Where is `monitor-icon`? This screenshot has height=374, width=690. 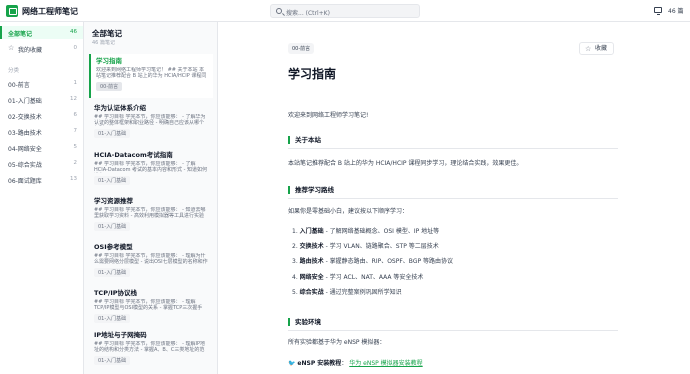 monitor-icon is located at coordinates (658, 11).